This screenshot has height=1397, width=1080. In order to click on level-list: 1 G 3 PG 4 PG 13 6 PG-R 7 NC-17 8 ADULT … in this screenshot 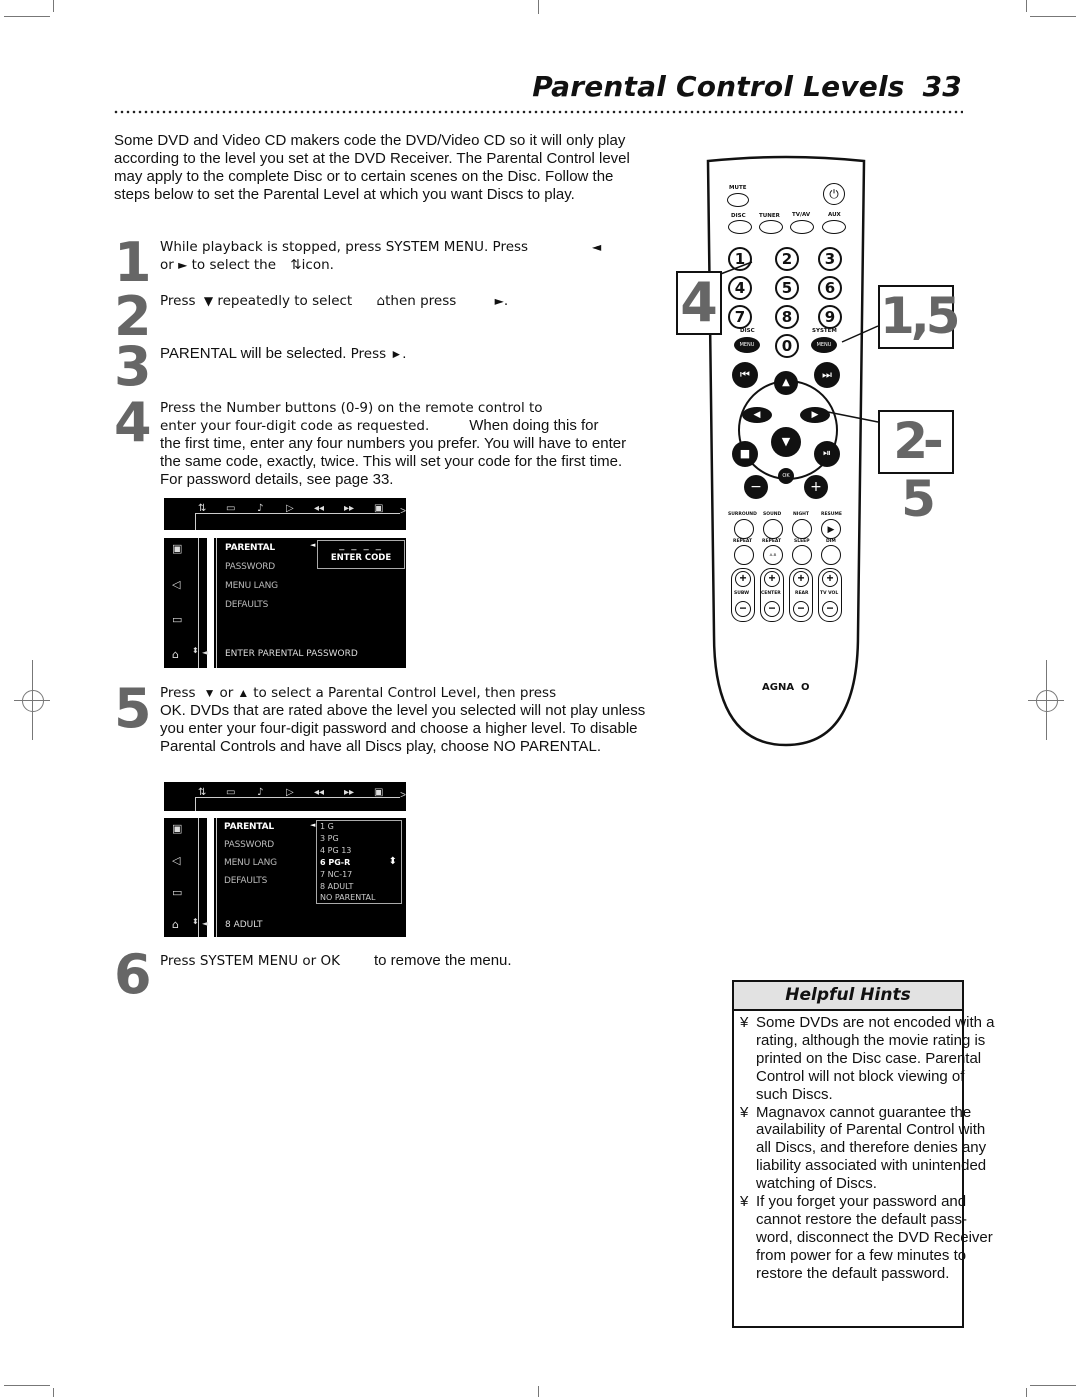, I will do `click(359, 862)`.